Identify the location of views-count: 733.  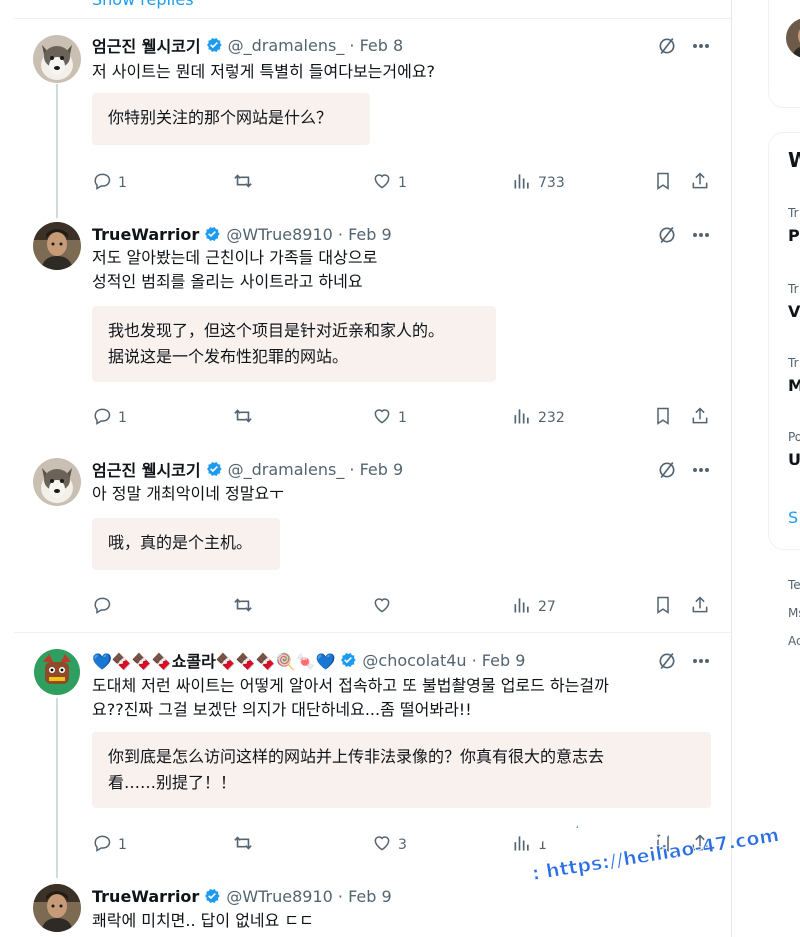
(551, 183).